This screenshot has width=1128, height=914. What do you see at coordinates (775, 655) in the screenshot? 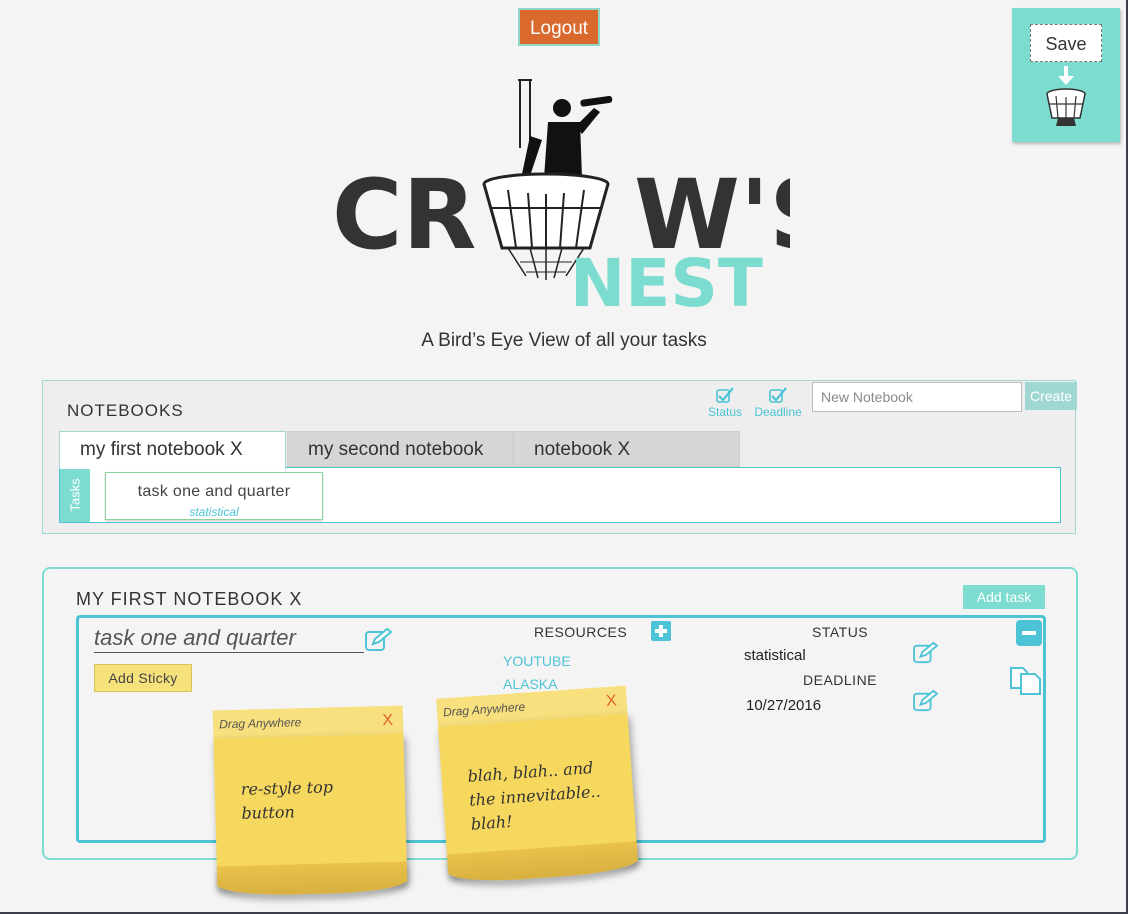
I see `status-value: statistical` at bounding box center [775, 655].